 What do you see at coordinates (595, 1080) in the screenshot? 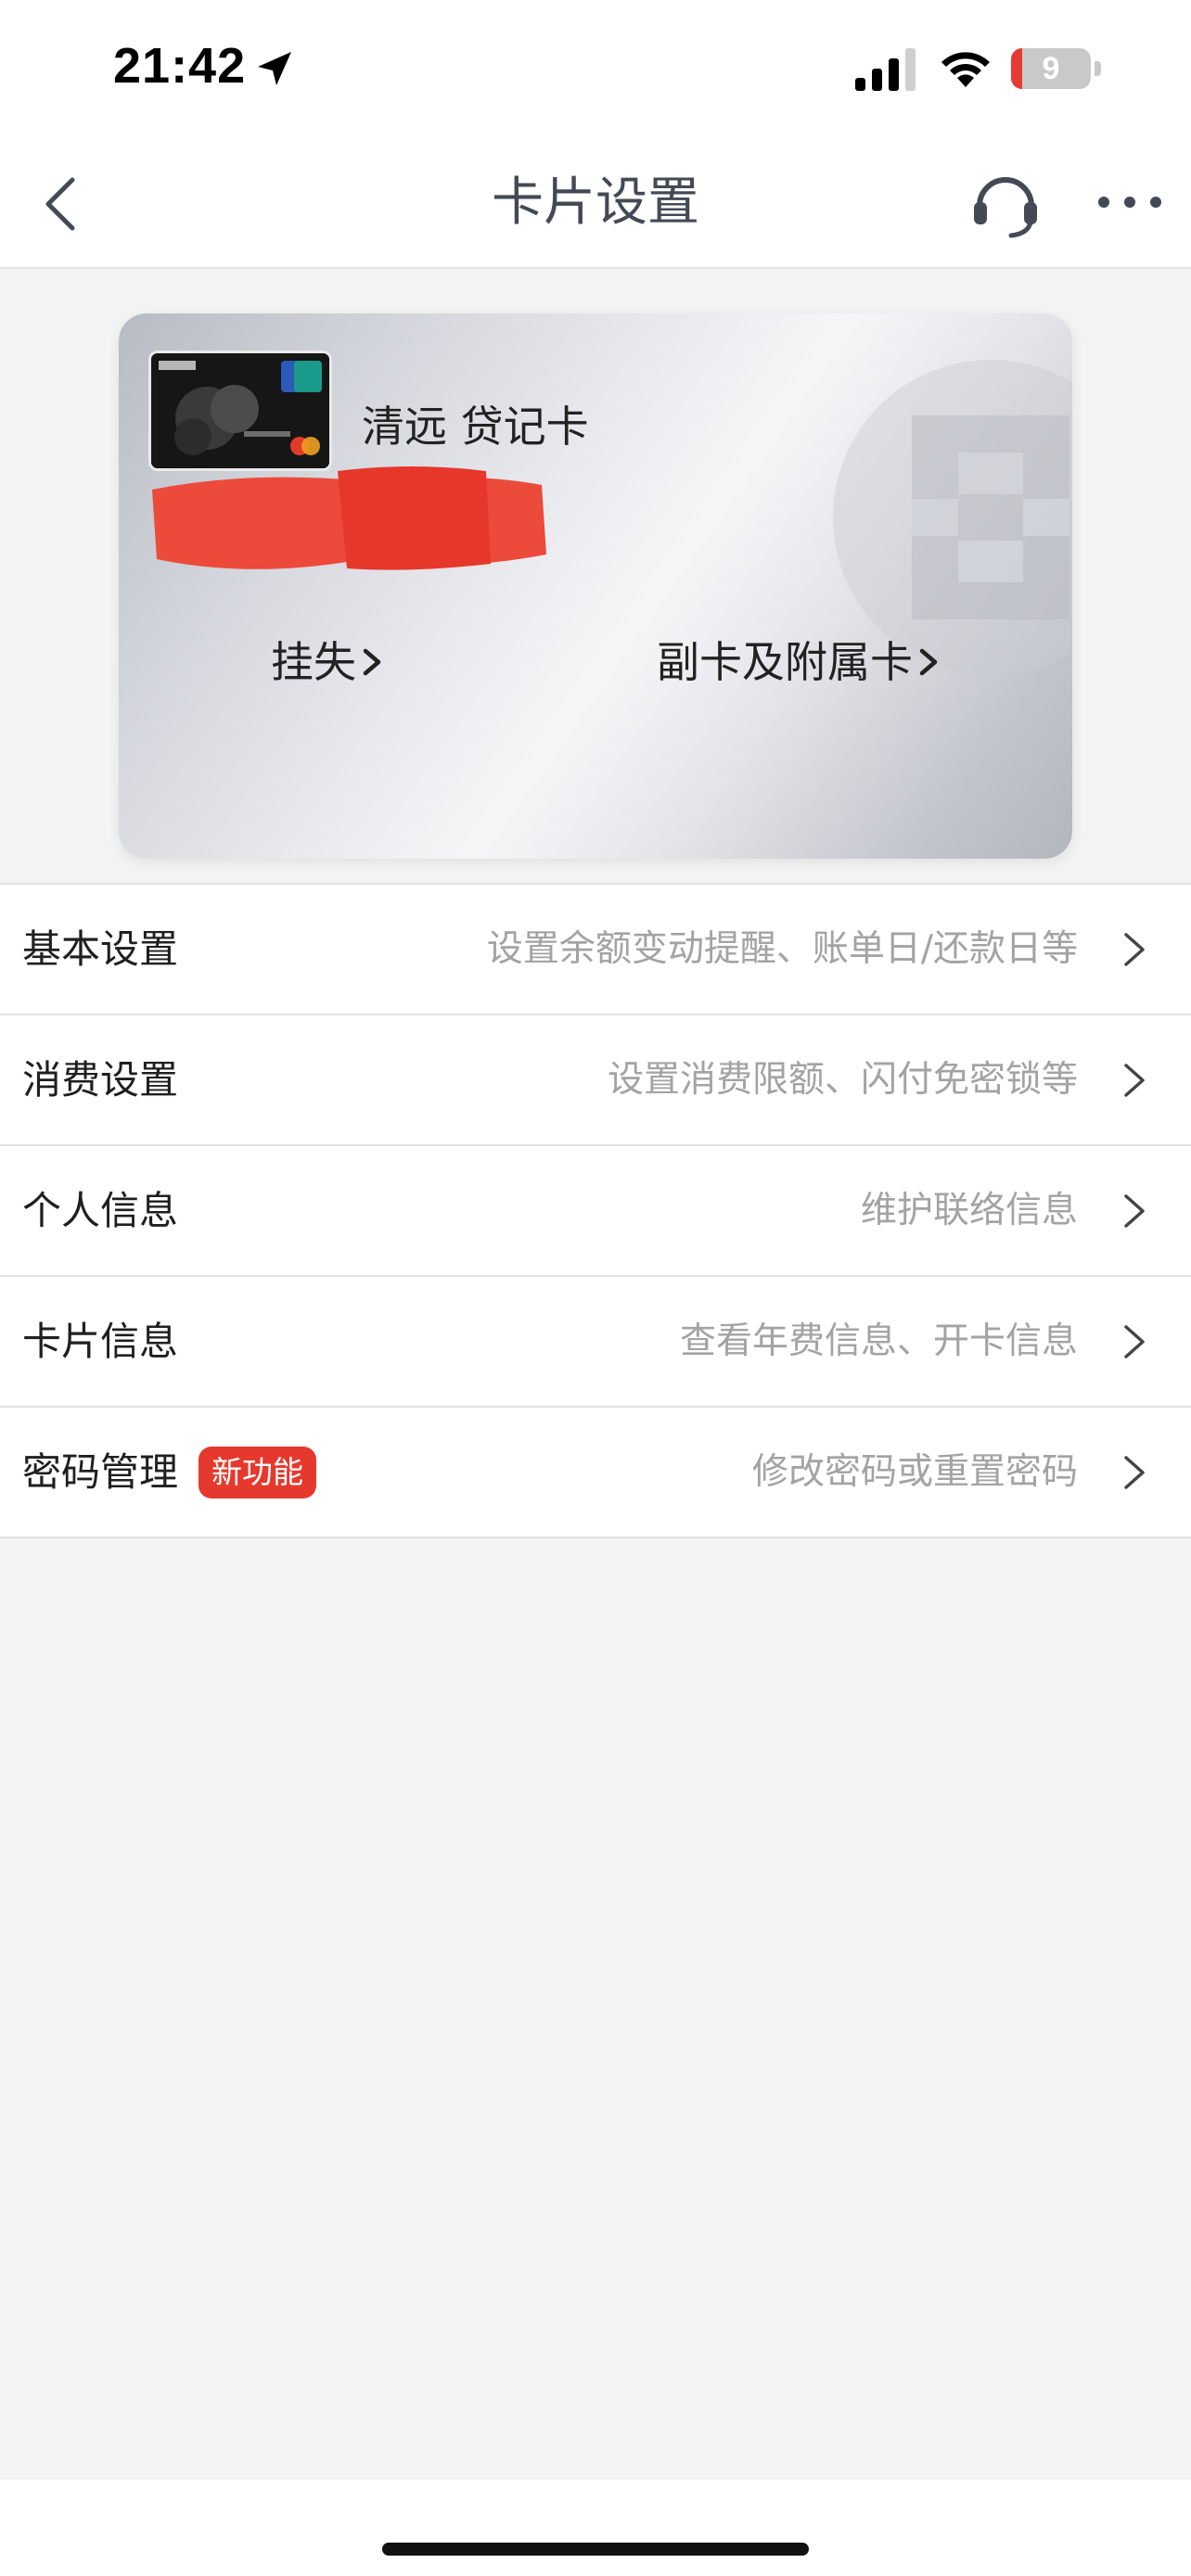
I see `settings-row-spending: 消费设置 设置消费限额、闪付免密锁等` at bounding box center [595, 1080].